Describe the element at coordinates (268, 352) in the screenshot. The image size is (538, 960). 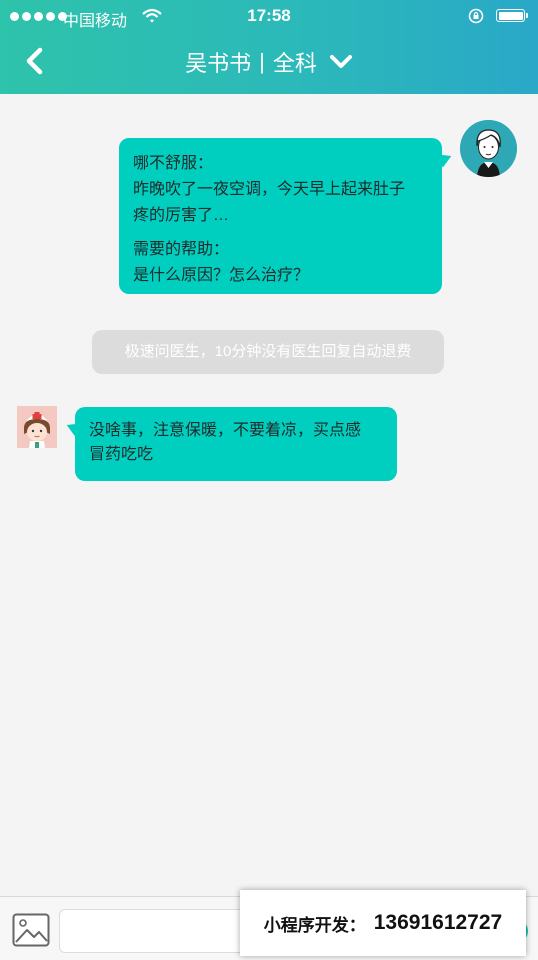
I see `system-notice: 极速问医生，10分钟没有医生回复自动退费` at that location.